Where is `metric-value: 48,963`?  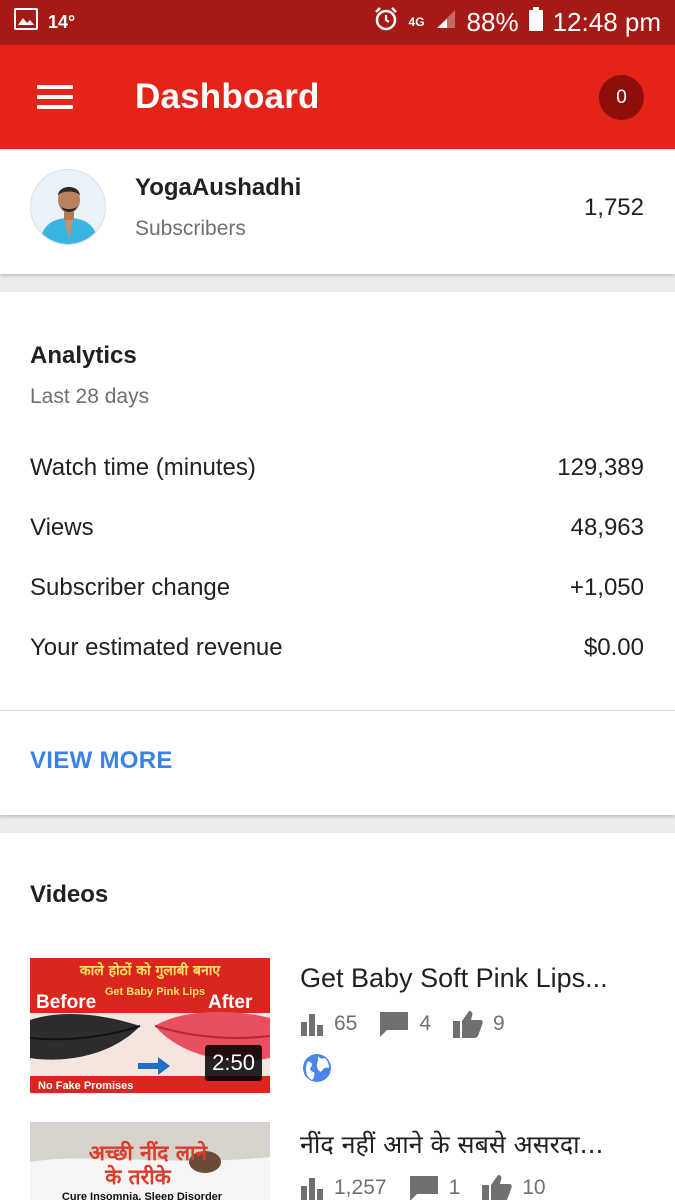
metric-value: 48,963 is located at coordinates (607, 527).